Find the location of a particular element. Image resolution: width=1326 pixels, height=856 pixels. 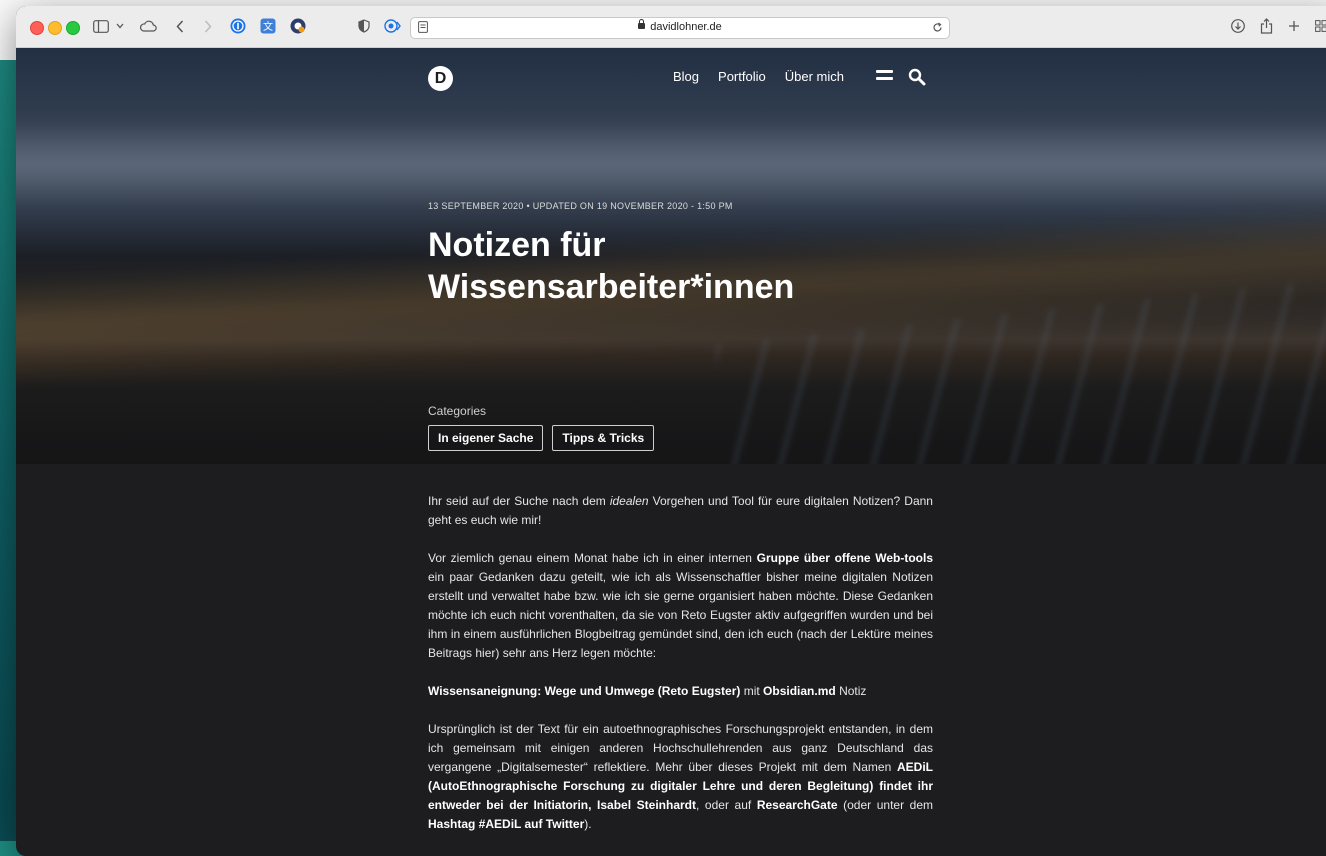

zoom-window-button is located at coordinates (73, 28).